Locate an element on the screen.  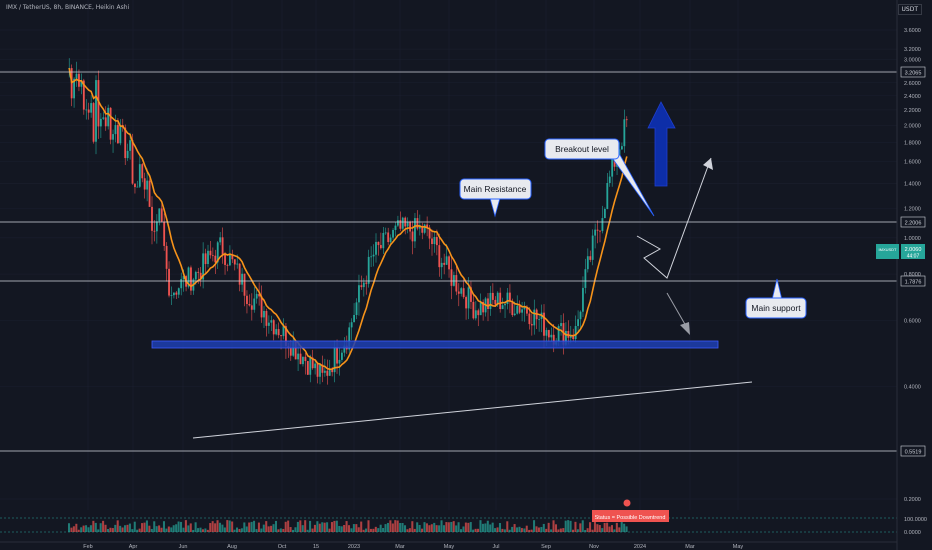
x-tick-label: 2023 is located at coordinates (354, 547).